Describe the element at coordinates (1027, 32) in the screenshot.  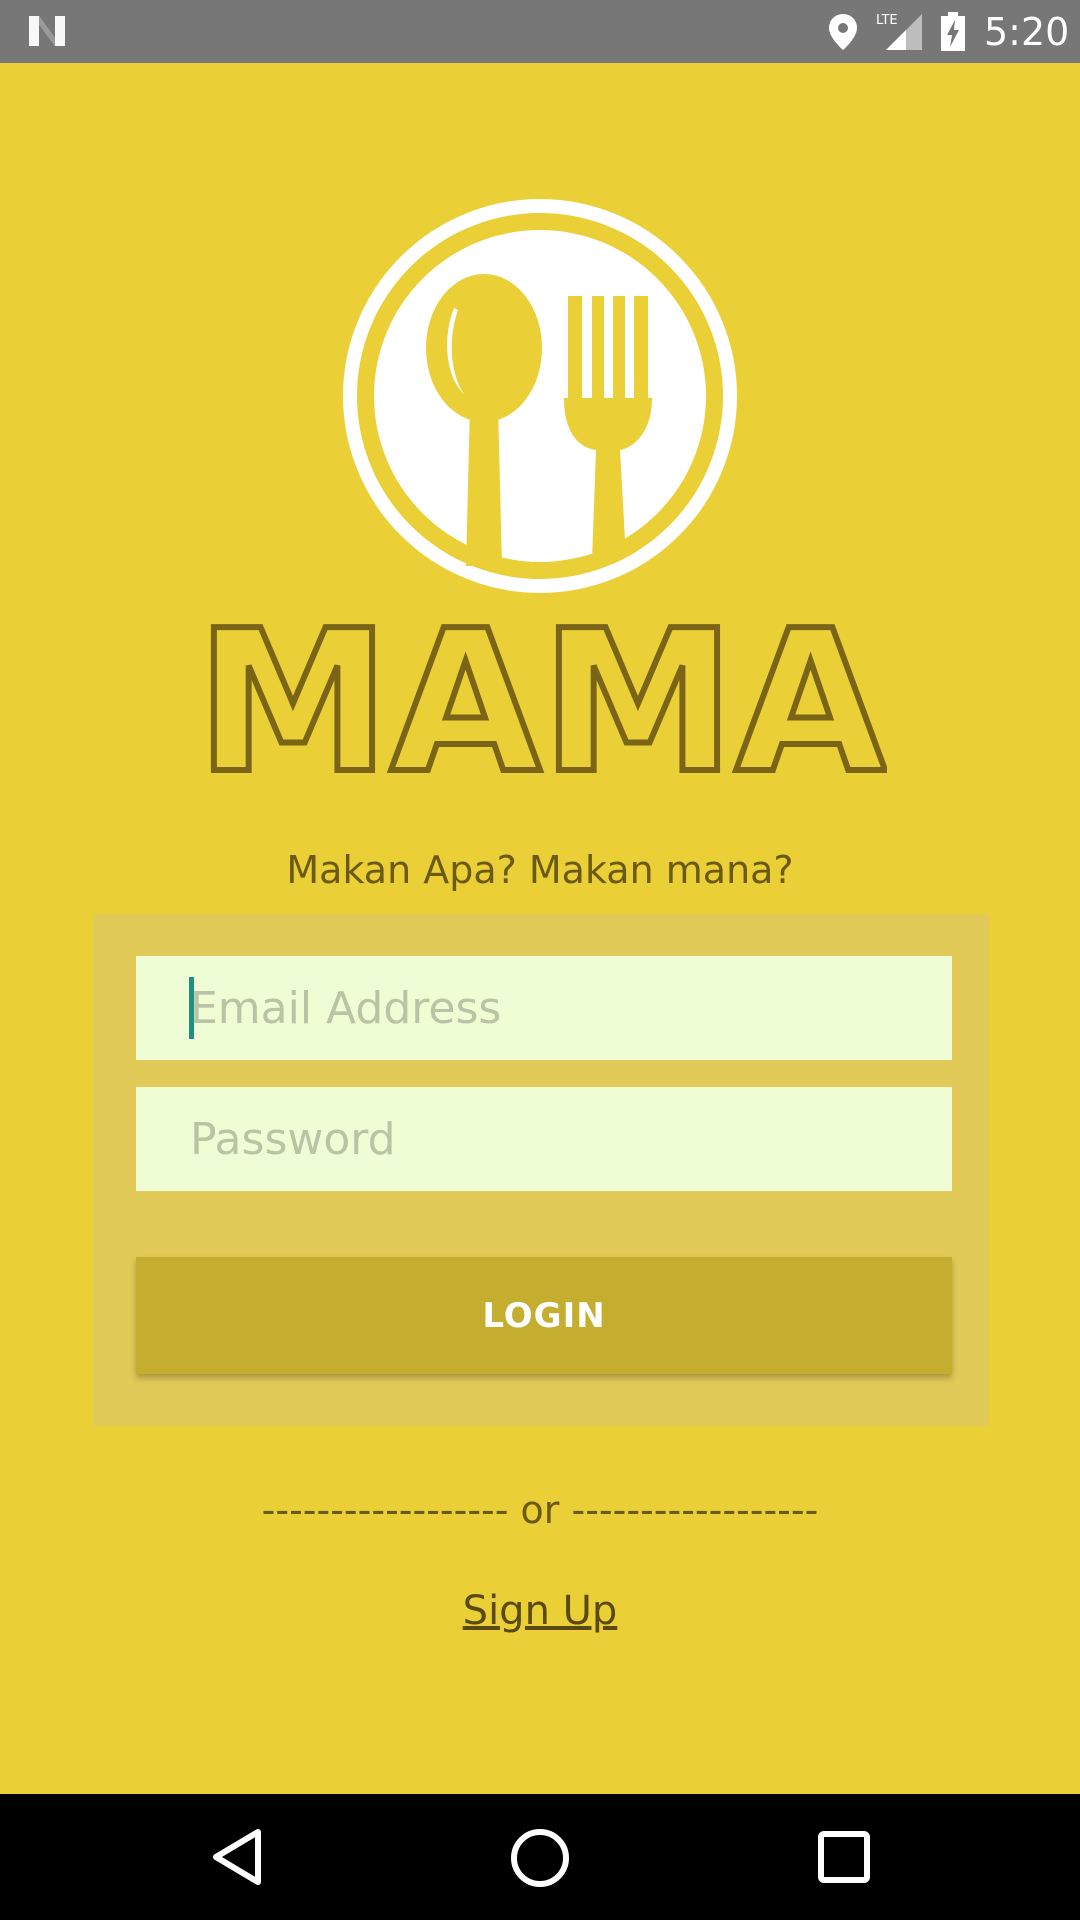
I see `status-time: 5:20` at that location.